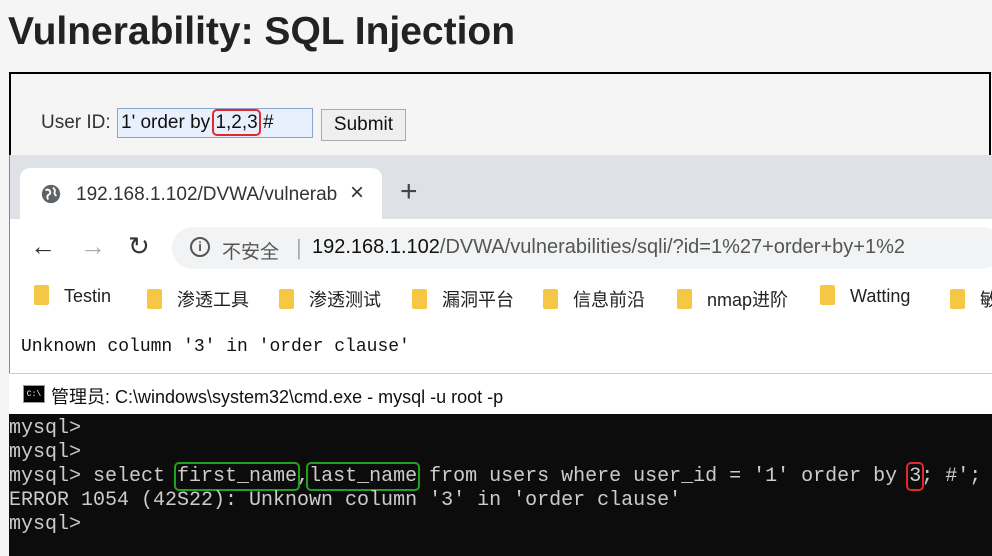  What do you see at coordinates (139, 246) in the screenshot?
I see `reload-icon: ↻` at bounding box center [139, 246].